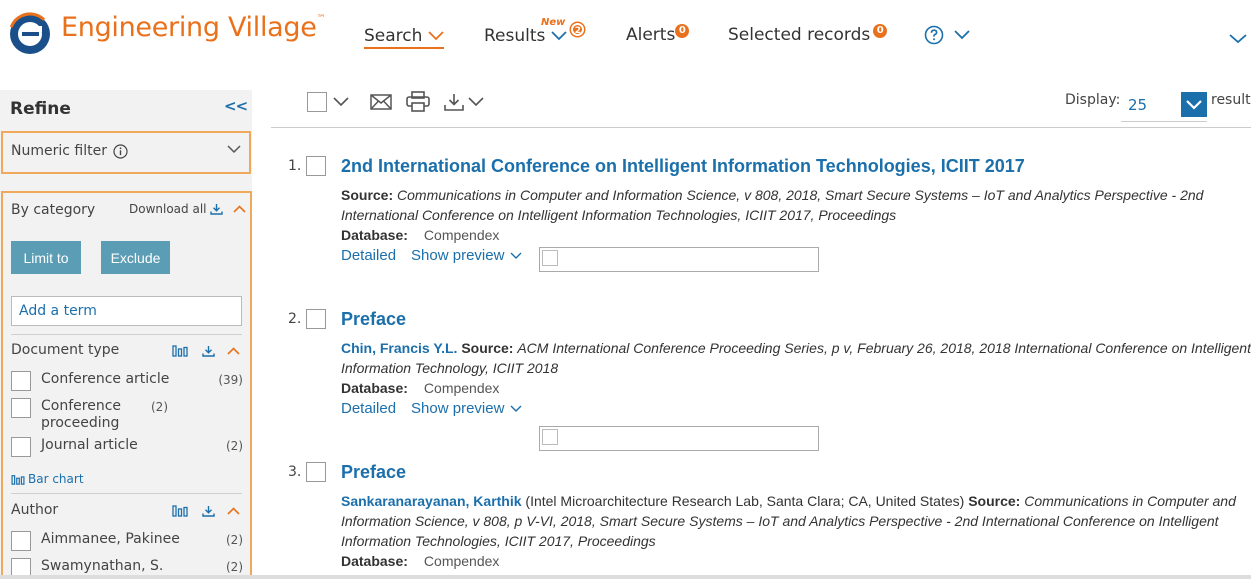  I want to click on horizontal-scrollbar, so click(625, 577).